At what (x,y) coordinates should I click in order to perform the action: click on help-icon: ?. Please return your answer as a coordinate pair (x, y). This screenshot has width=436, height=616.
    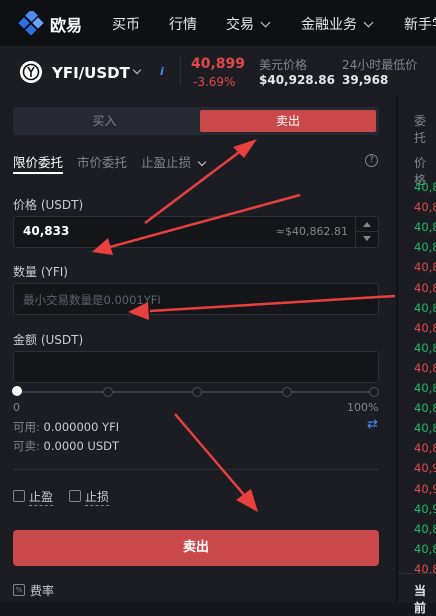
    Looking at the image, I should click on (371, 160).